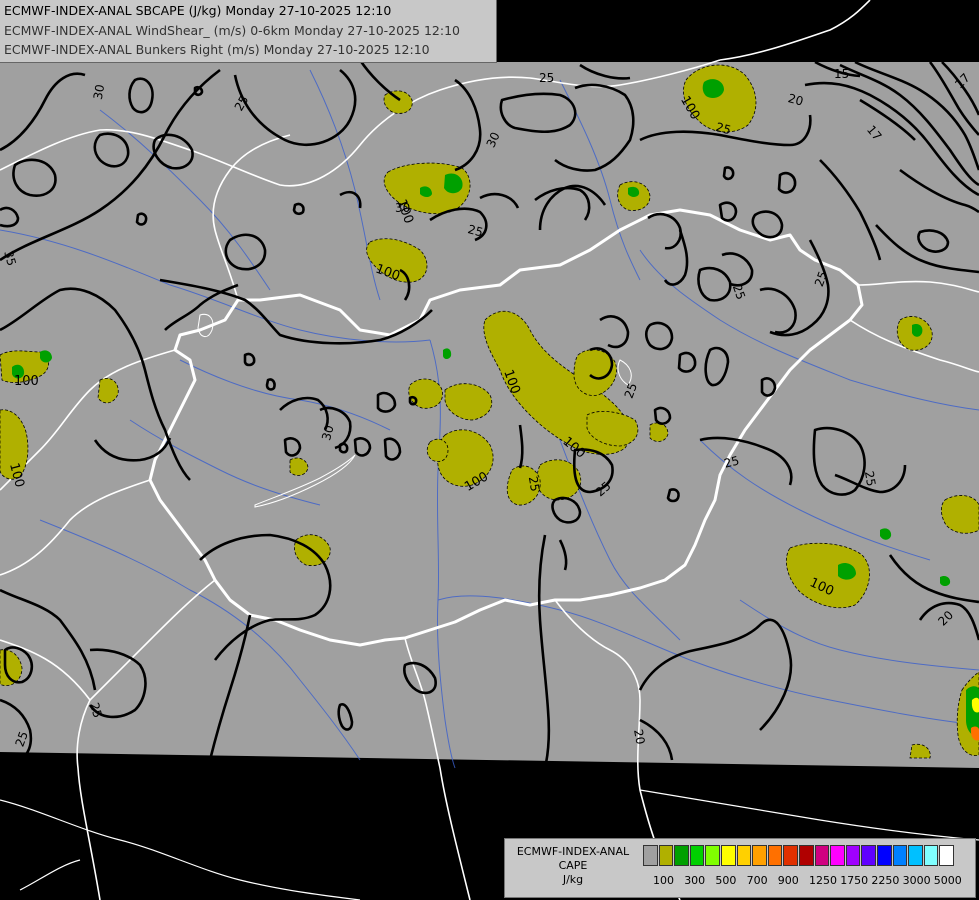 The width and height of the screenshot is (979, 900). What do you see at coordinates (823, 880) in the screenshot?
I see `legend-tick-label: 1250` at bounding box center [823, 880].